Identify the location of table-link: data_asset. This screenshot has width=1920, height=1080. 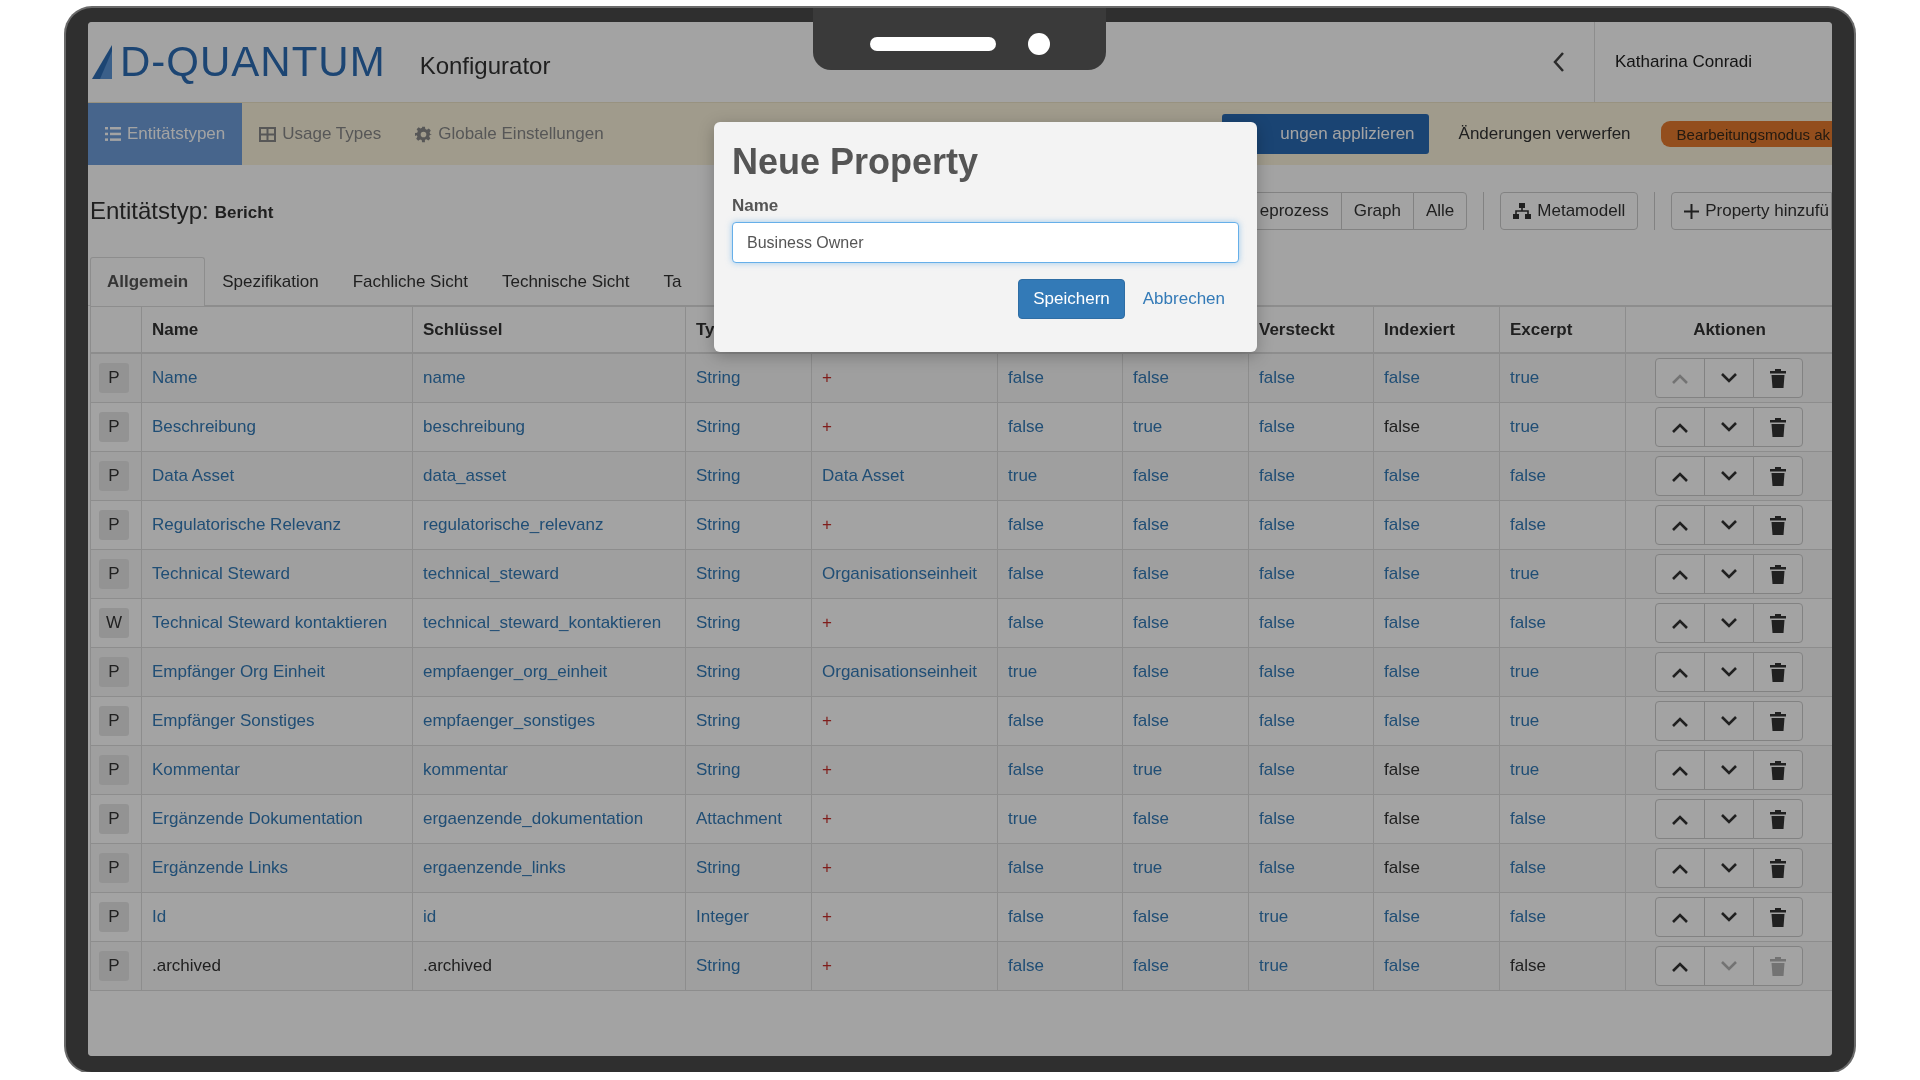
(465, 475).